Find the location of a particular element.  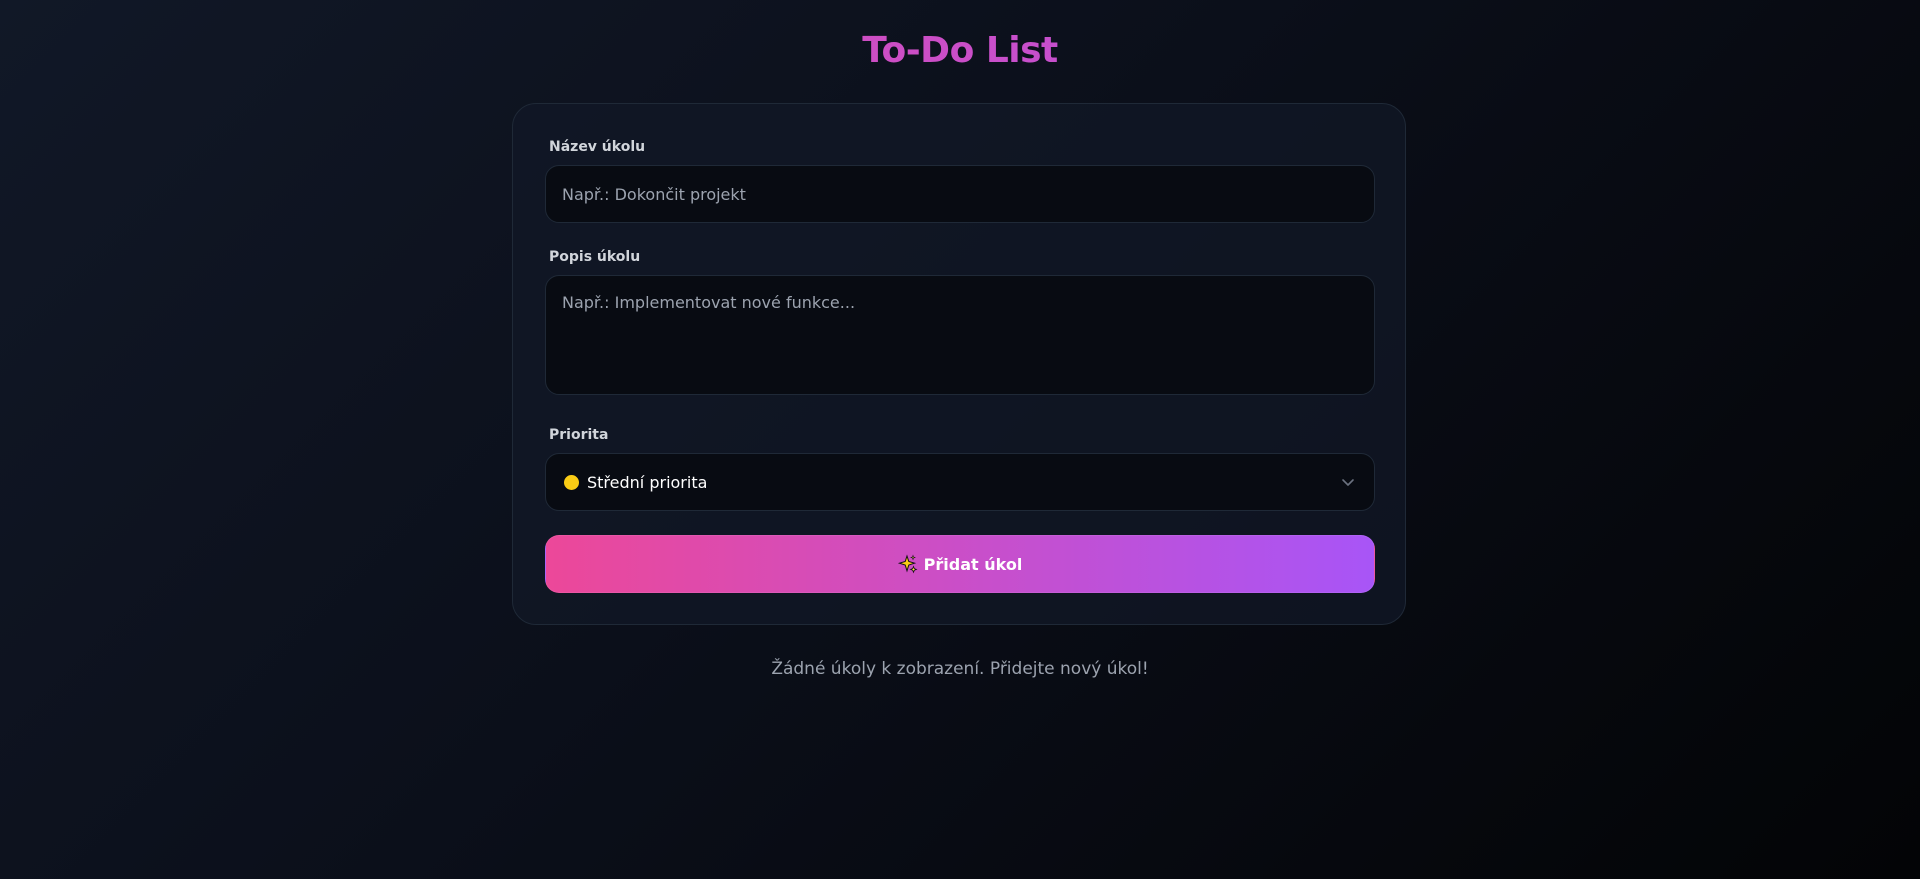

priority-dot-icon is located at coordinates (571, 482).